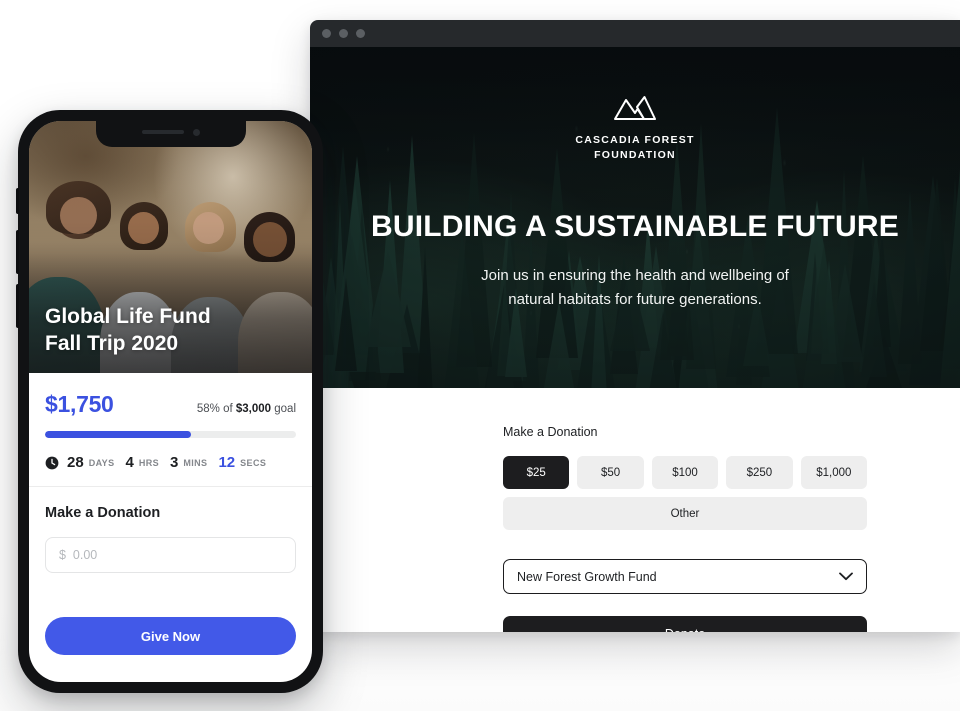 The image size is (960, 711). Describe the element at coordinates (343, 33) in the screenshot. I see `window-minimize-button` at that location.